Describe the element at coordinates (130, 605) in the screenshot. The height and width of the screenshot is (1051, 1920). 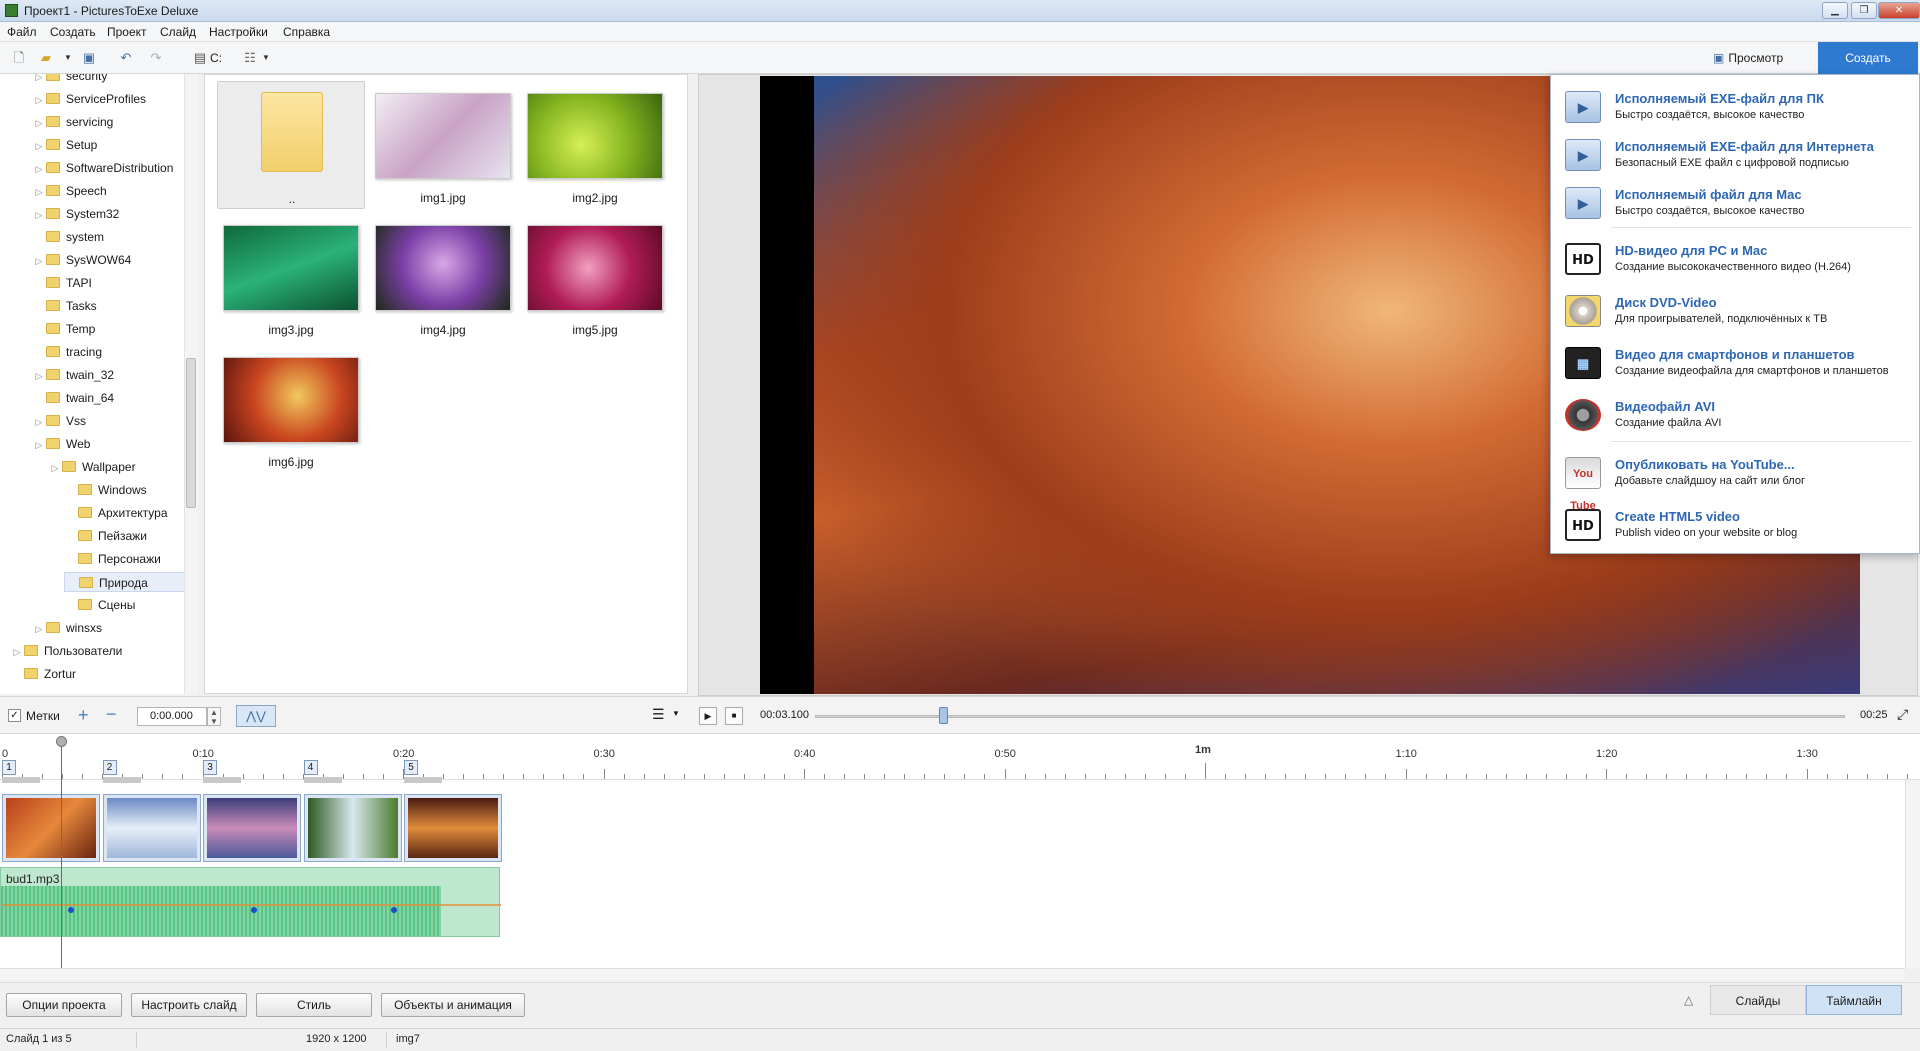
I see `tree-item: Сцены` at that location.